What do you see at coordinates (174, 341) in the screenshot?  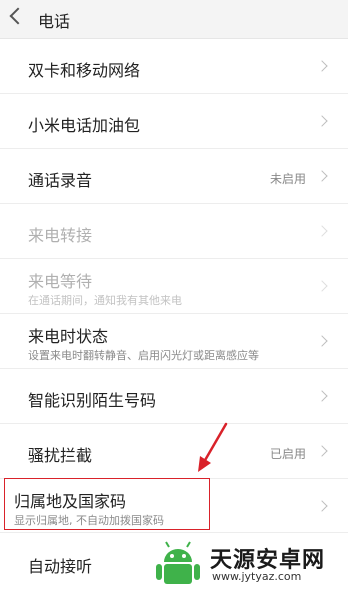 I see `settings-item-incoming-call-state: 来电时状态 设置来电时翻转静音、启用闪光灯或距离感应等` at bounding box center [174, 341].